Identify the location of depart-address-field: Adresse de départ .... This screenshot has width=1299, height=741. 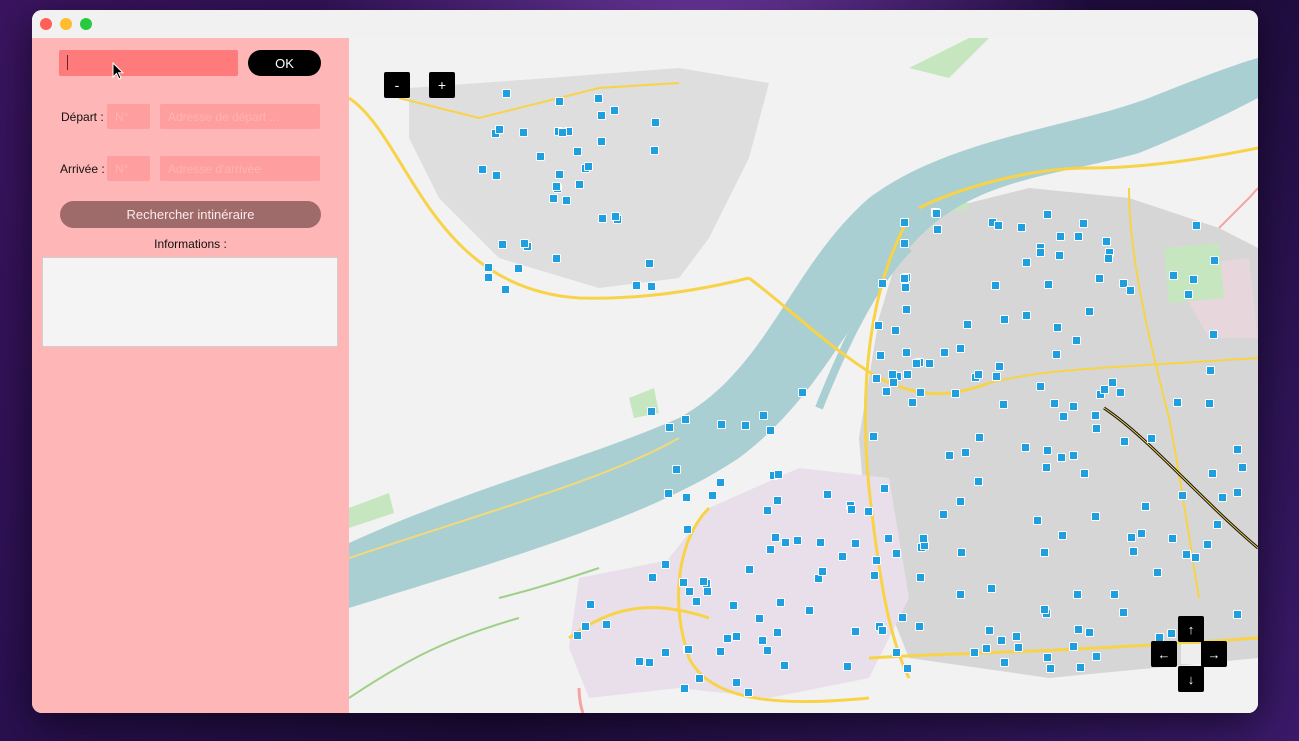
(240, 116).